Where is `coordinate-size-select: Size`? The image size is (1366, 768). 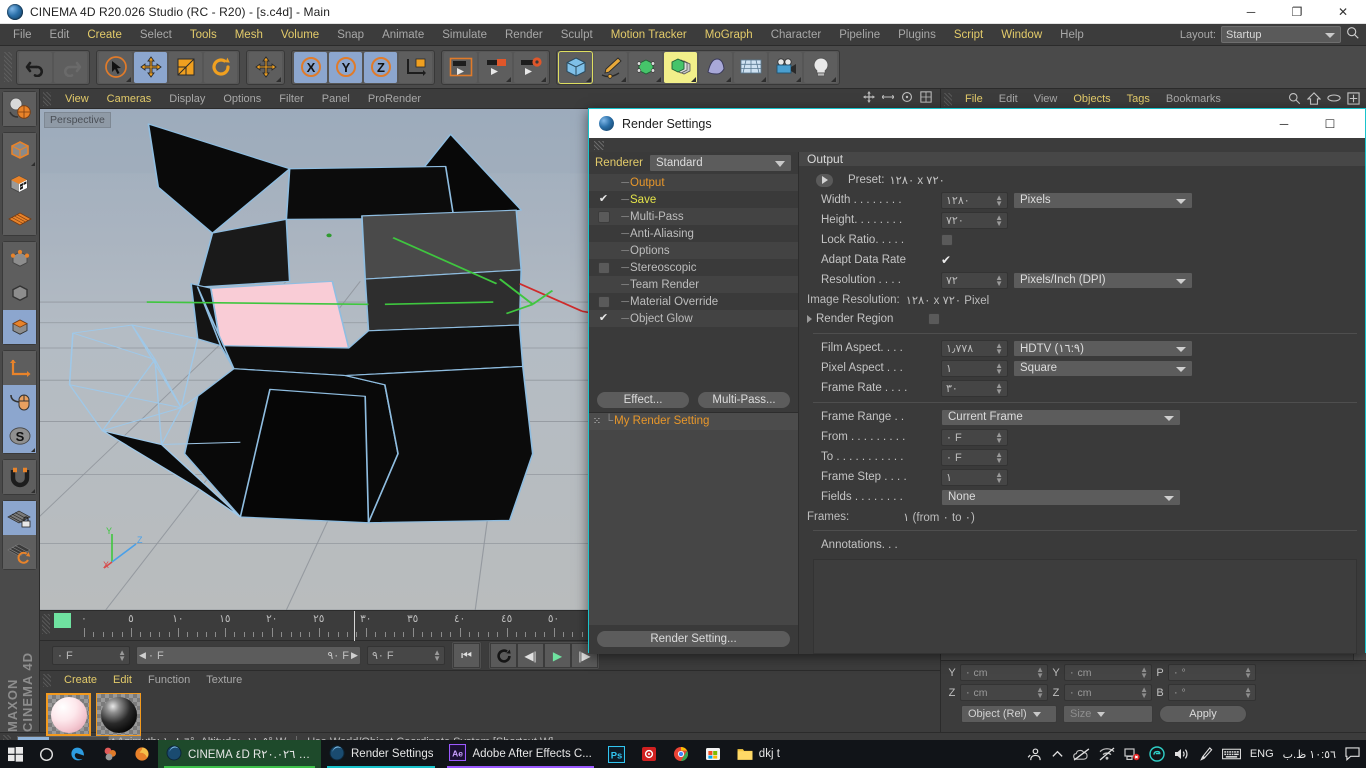 coordinate-size-select: Size is located at coordinates (1108, 714).